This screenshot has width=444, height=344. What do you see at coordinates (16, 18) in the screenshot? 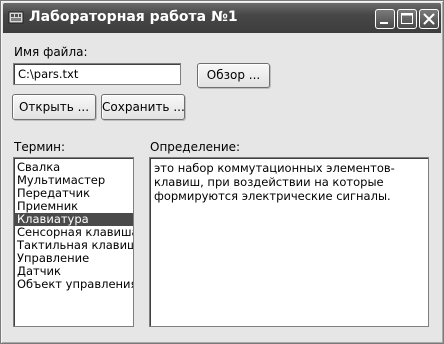
I see `app-icon` at bounding box center [16, 18].